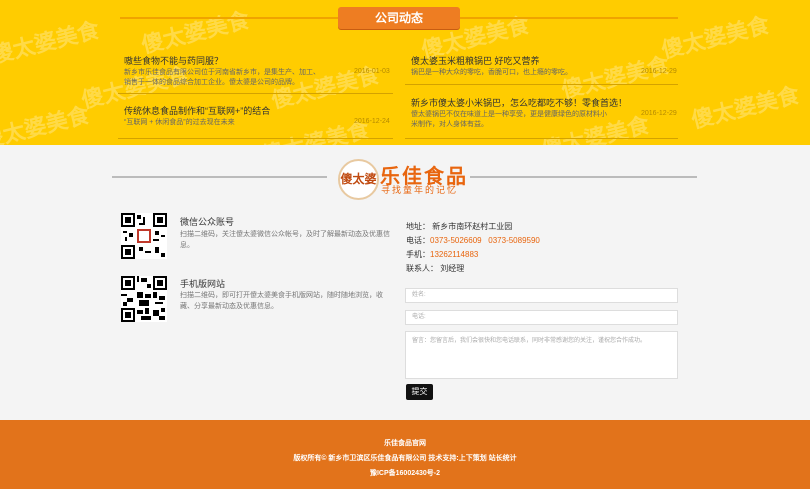  What do you see at coordinates (475, 60) in the screenshot?
I see `news-title: 傻太婆玉米粗粮锅巴 好吃又营养` at bounding box center [475, 60].